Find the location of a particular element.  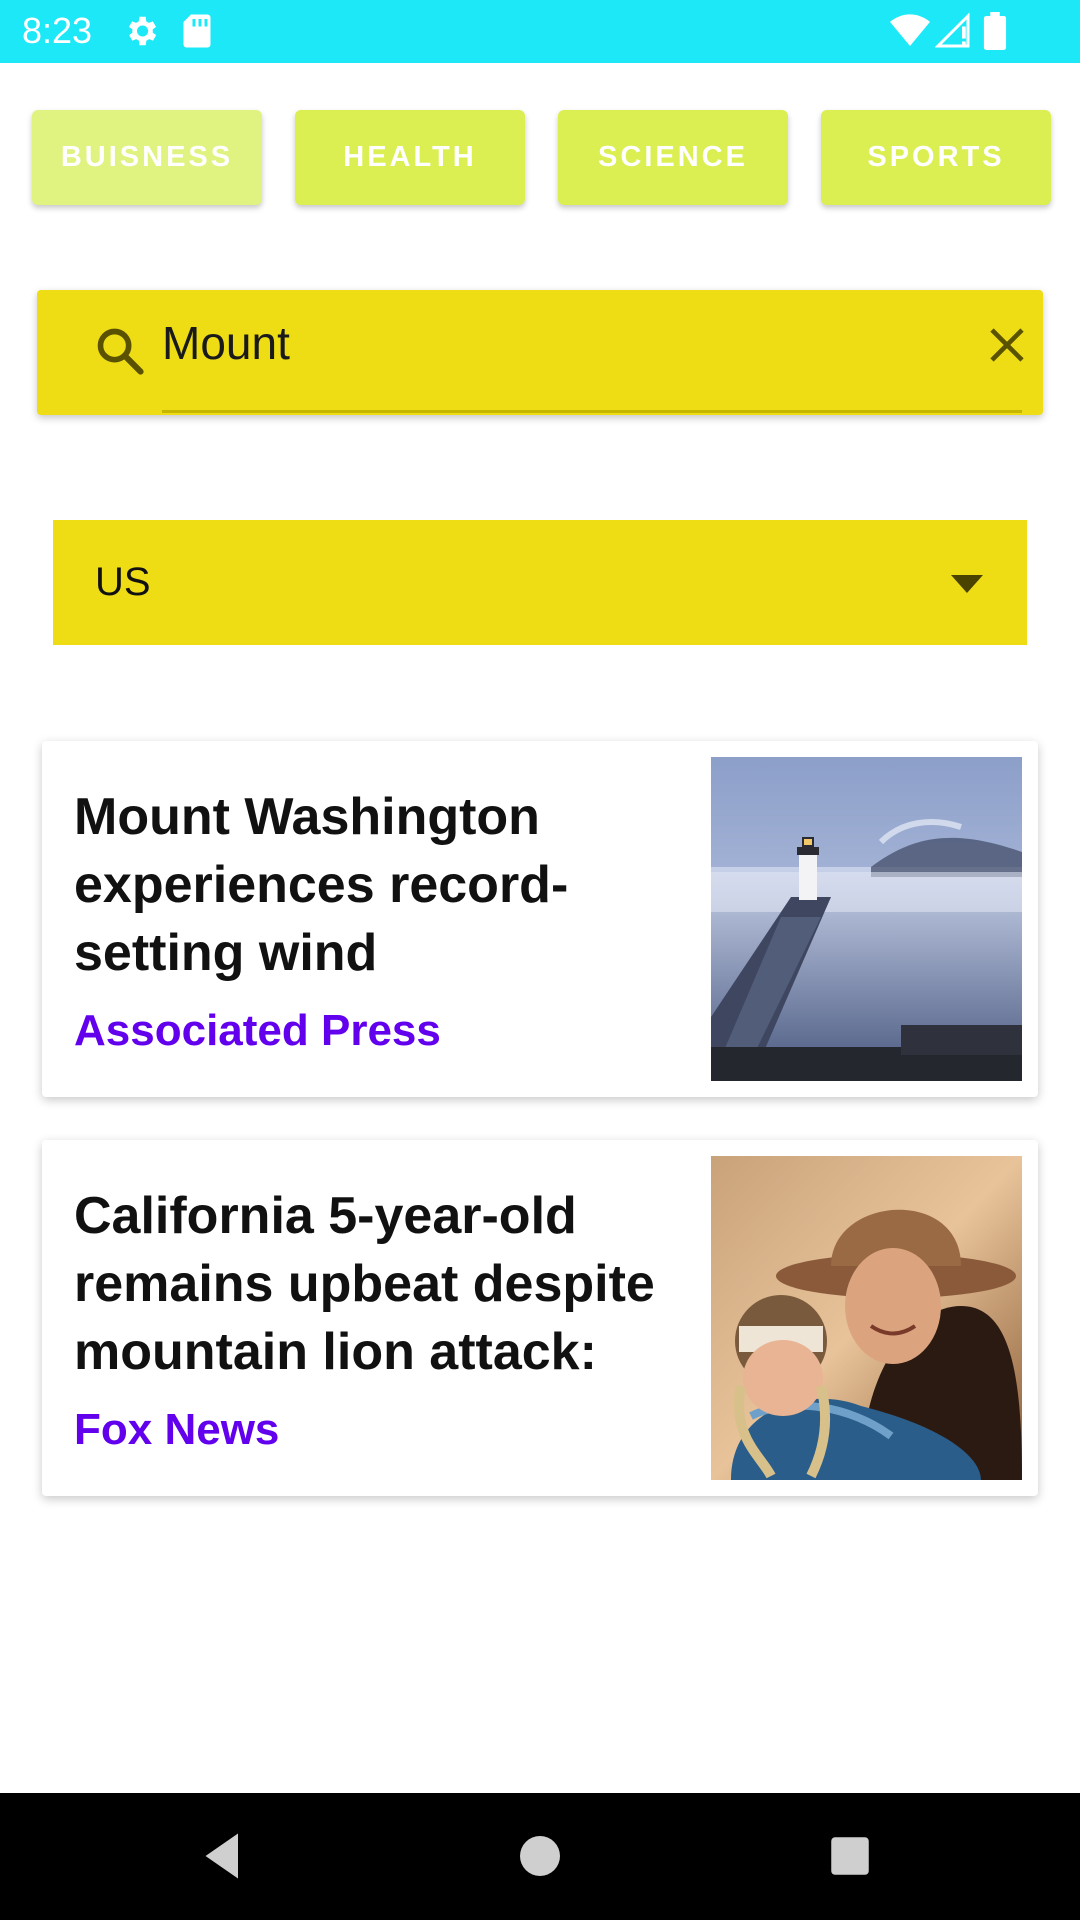

status-bar: 8:23 is located at coordinates (540, 31).